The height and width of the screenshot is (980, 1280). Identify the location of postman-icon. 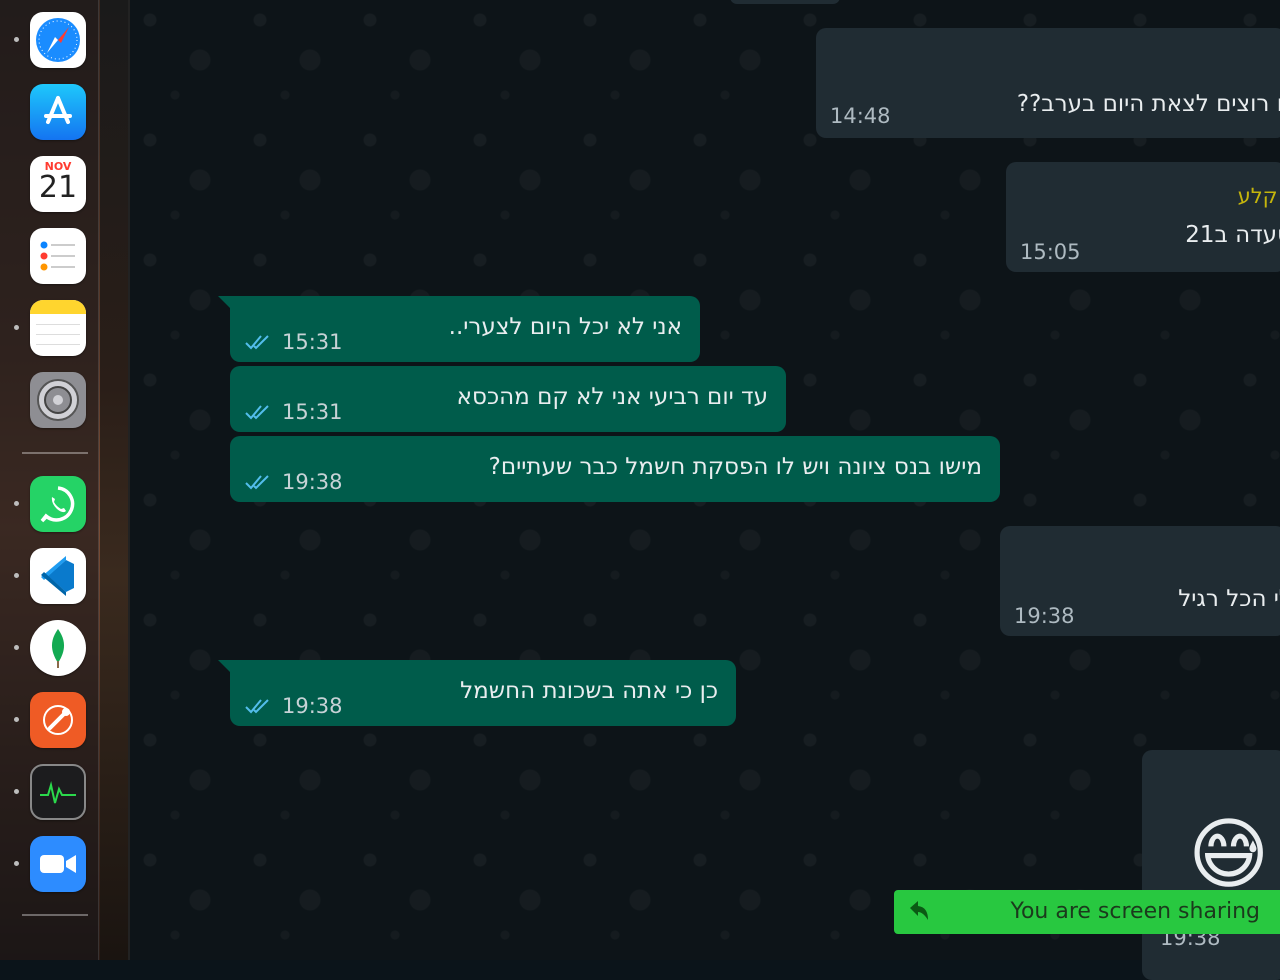
(58, 720).